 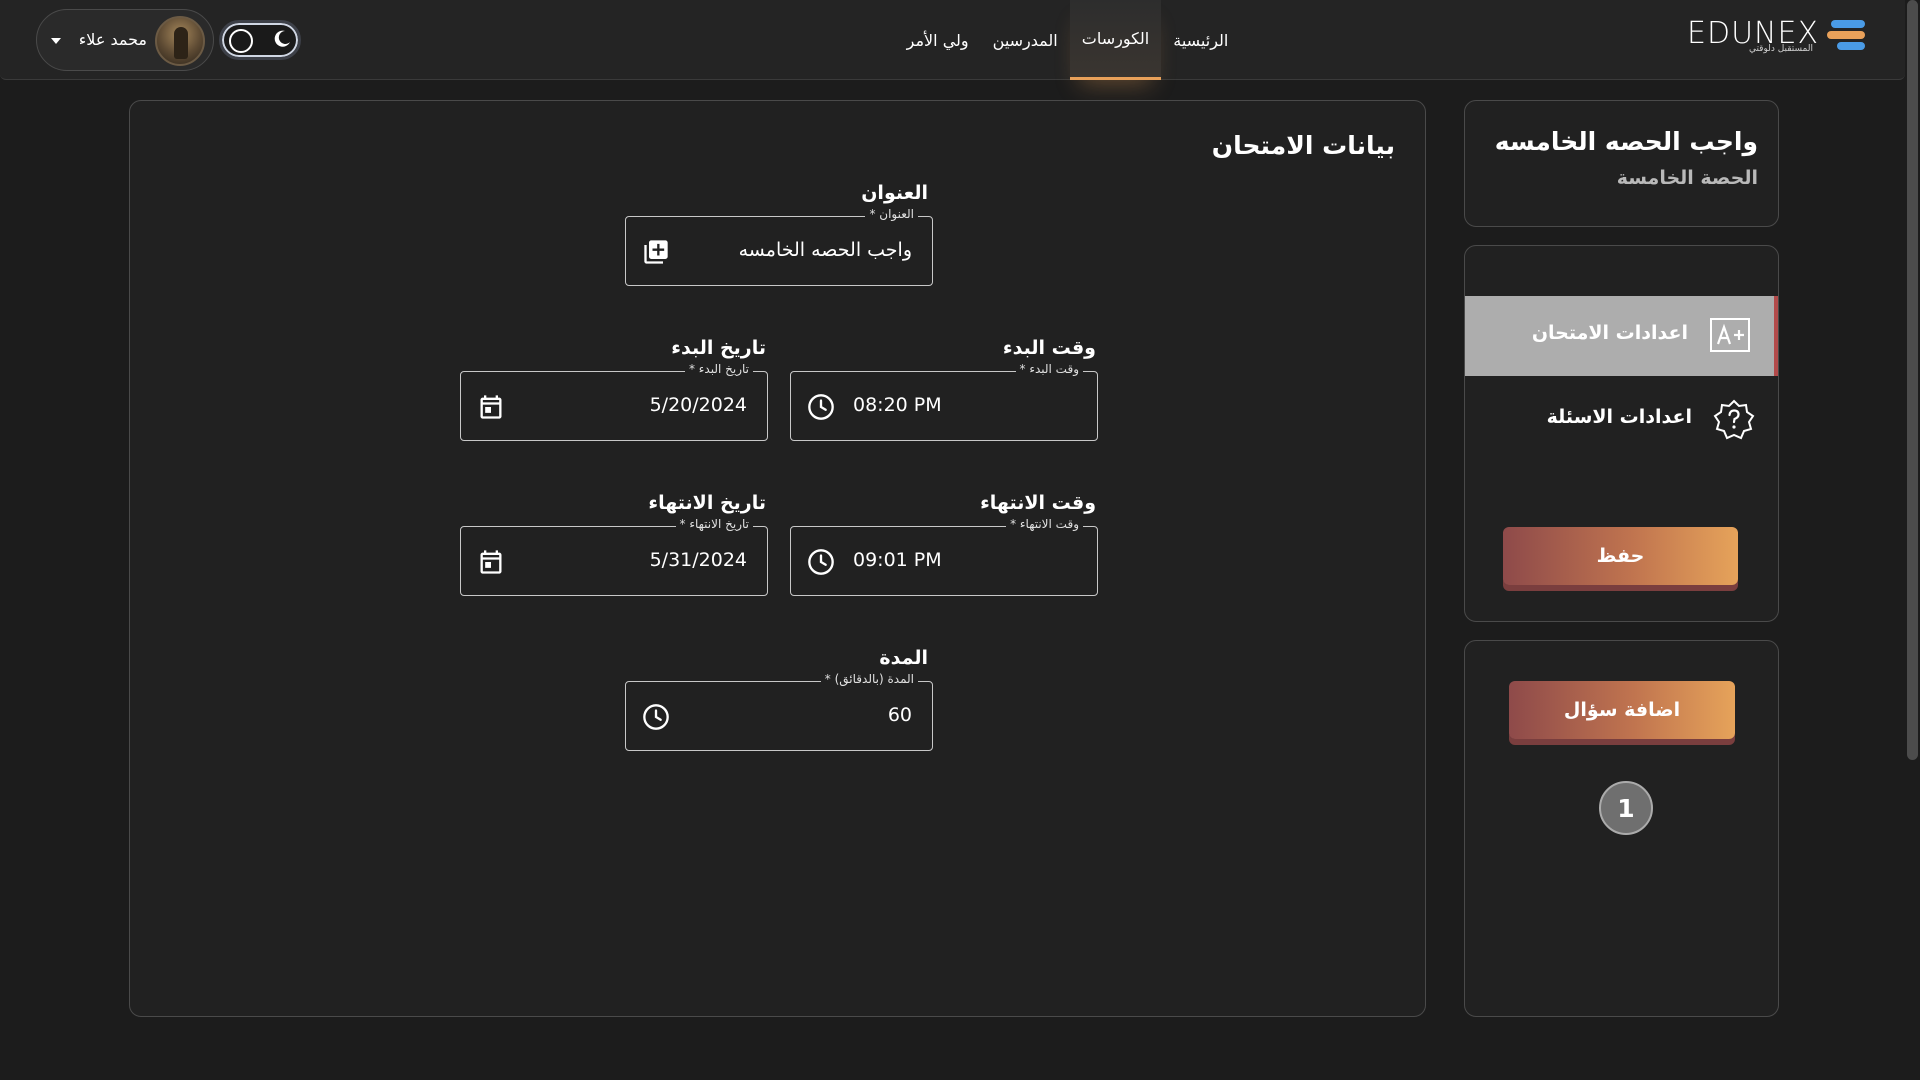 What do you see at coordinates (1115, 40) in the screenshot?
I see `nav-courses: الكورسات` at bounding box center [1115, 40].